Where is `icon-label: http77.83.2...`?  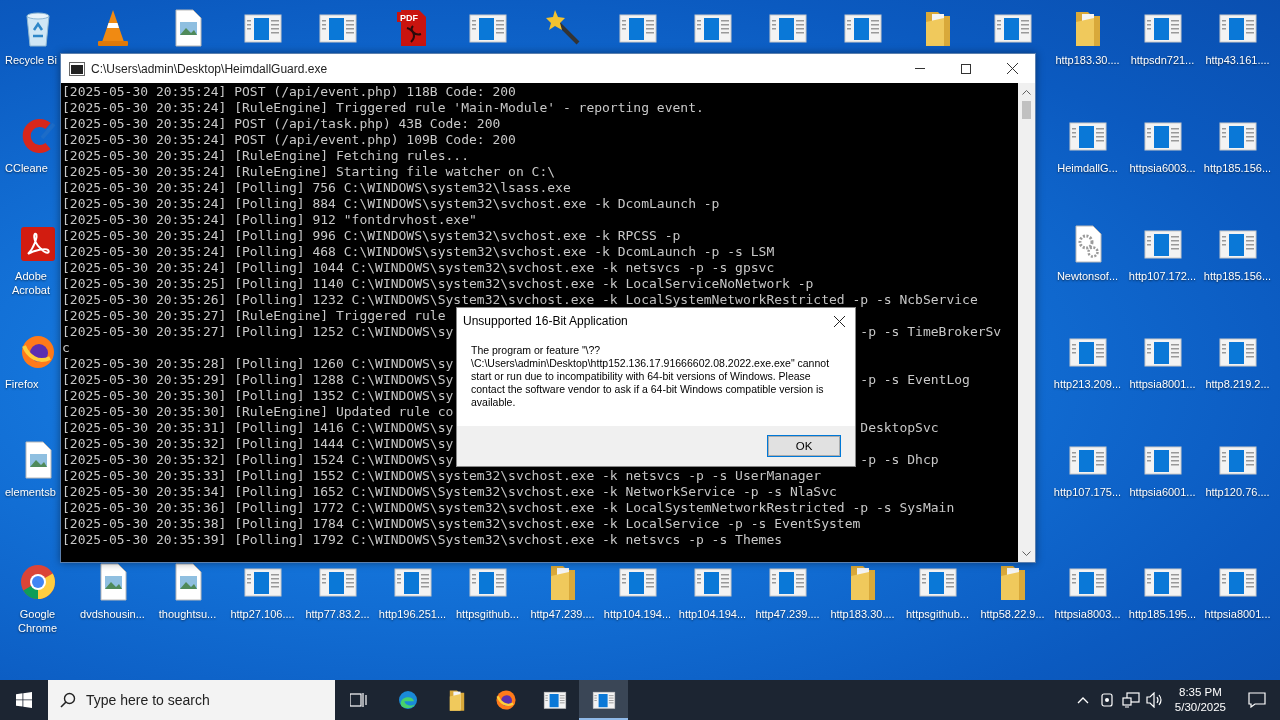
icon-label: http77.83.2... is located at coordinates (337, 614).